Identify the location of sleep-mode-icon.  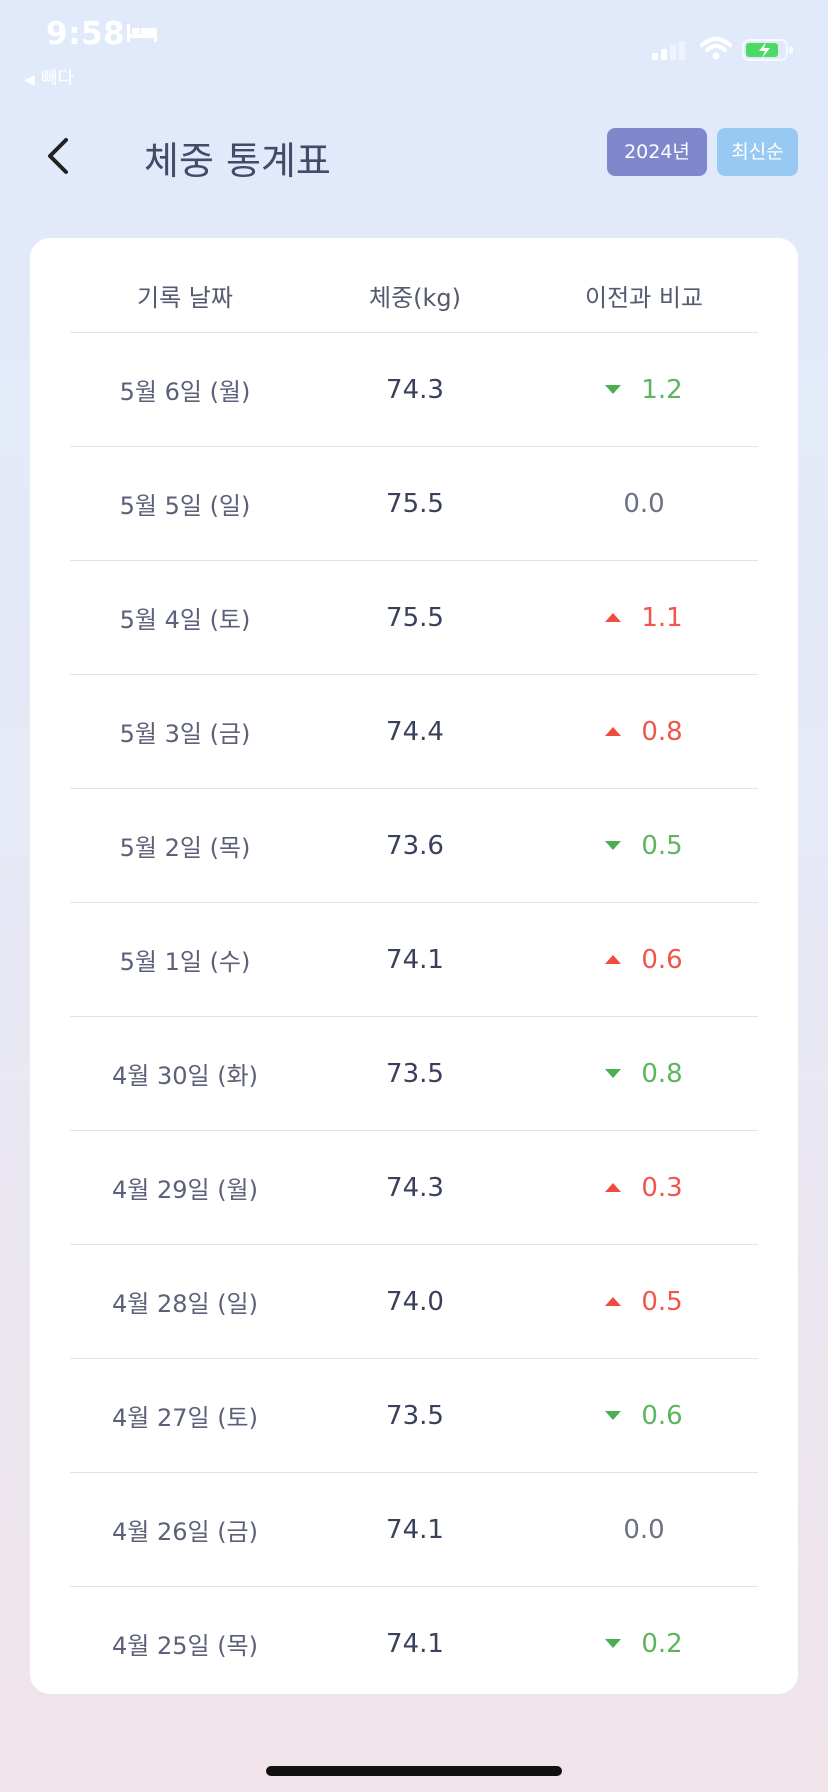
(142, 33).